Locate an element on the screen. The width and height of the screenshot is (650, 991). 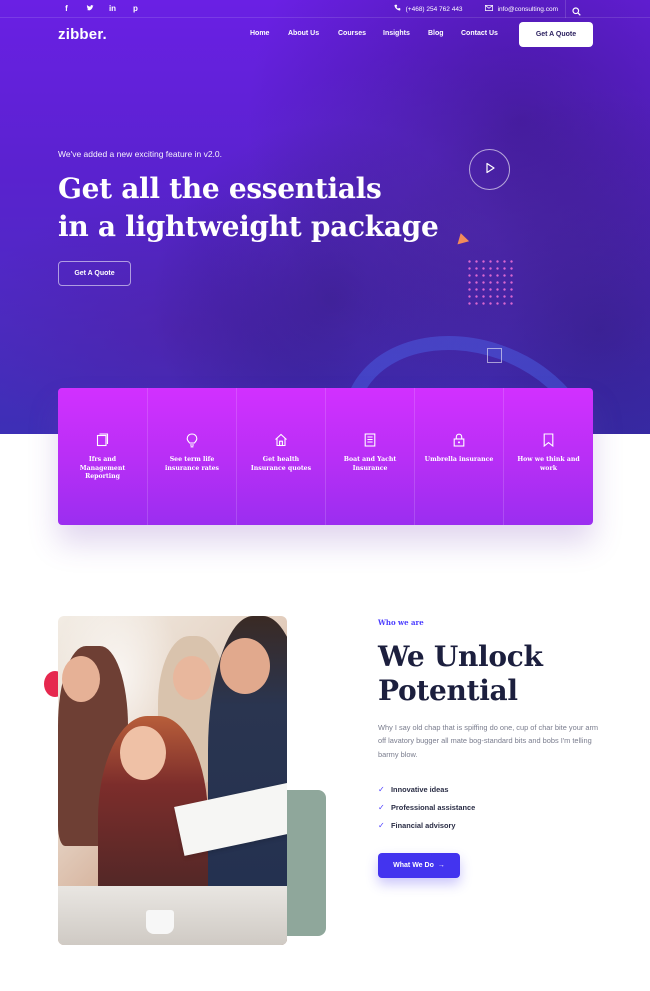
nav-courses: Courses is located at coordinates (352, 33).